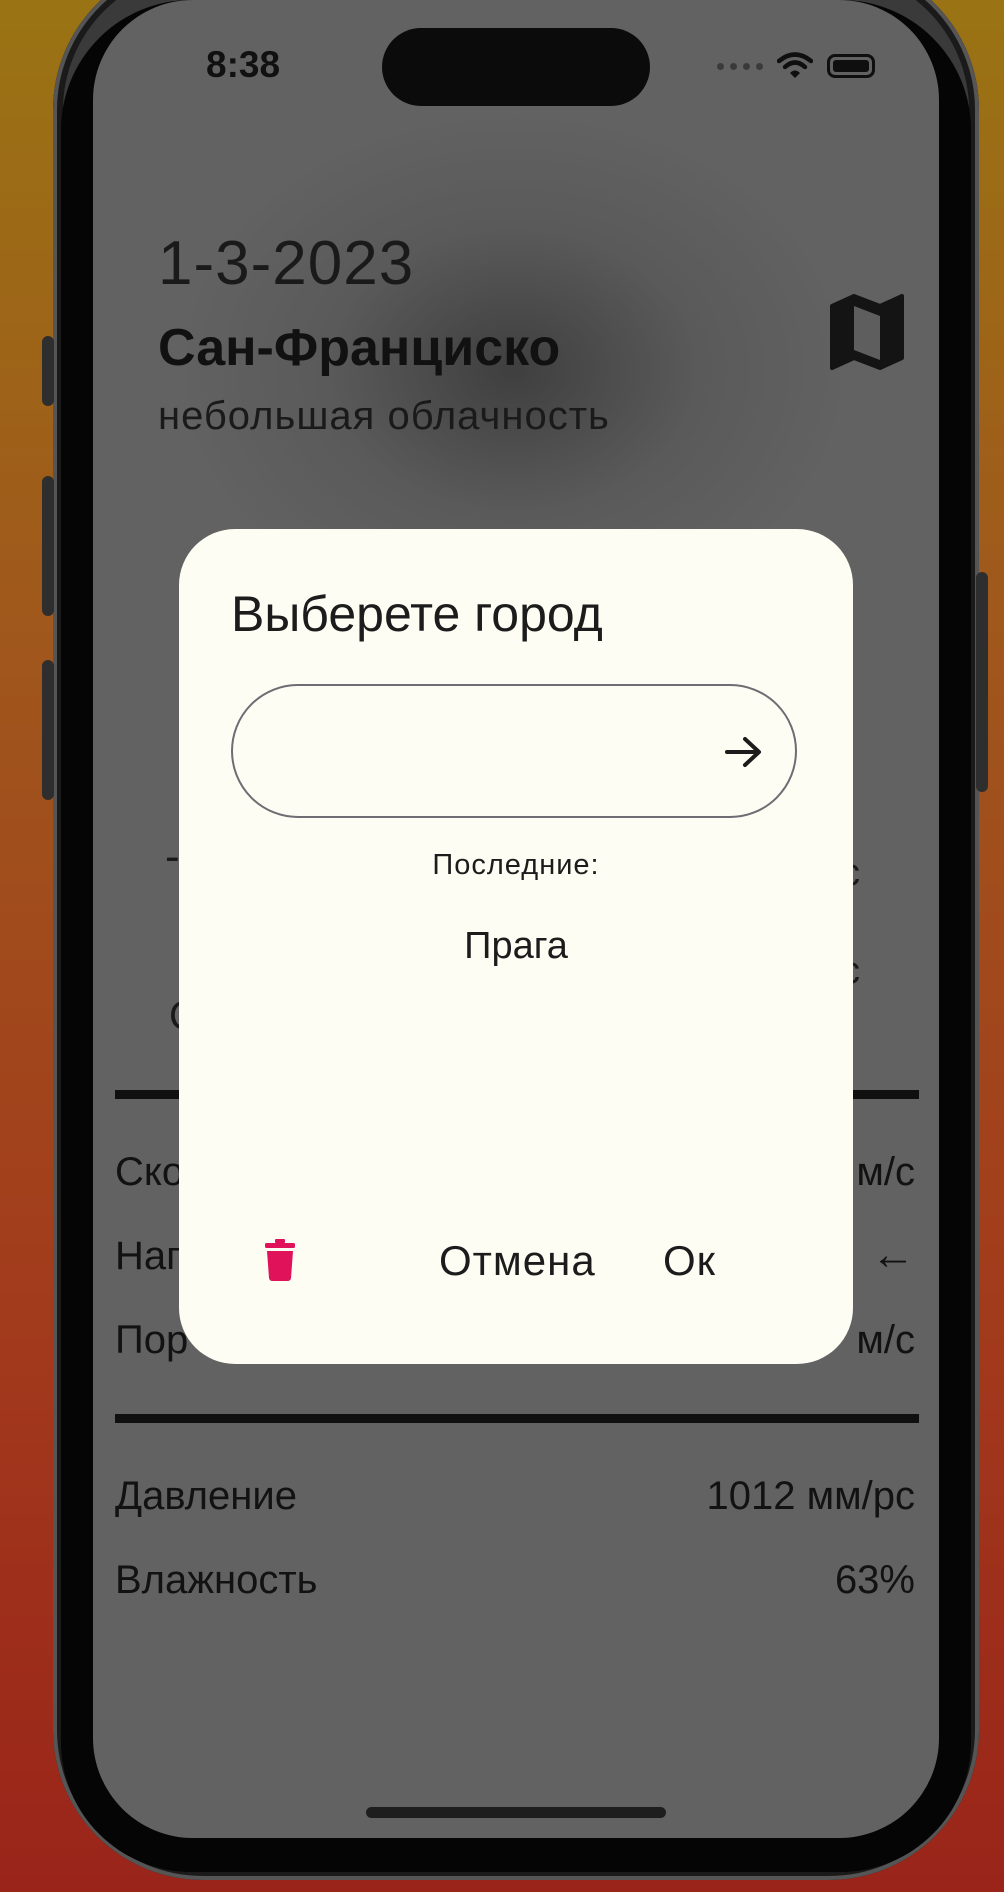  What do you see at coordinates (740, 66) in the screenshot?
I see `cellular-signal-icon` at bounding box center [740, 66].